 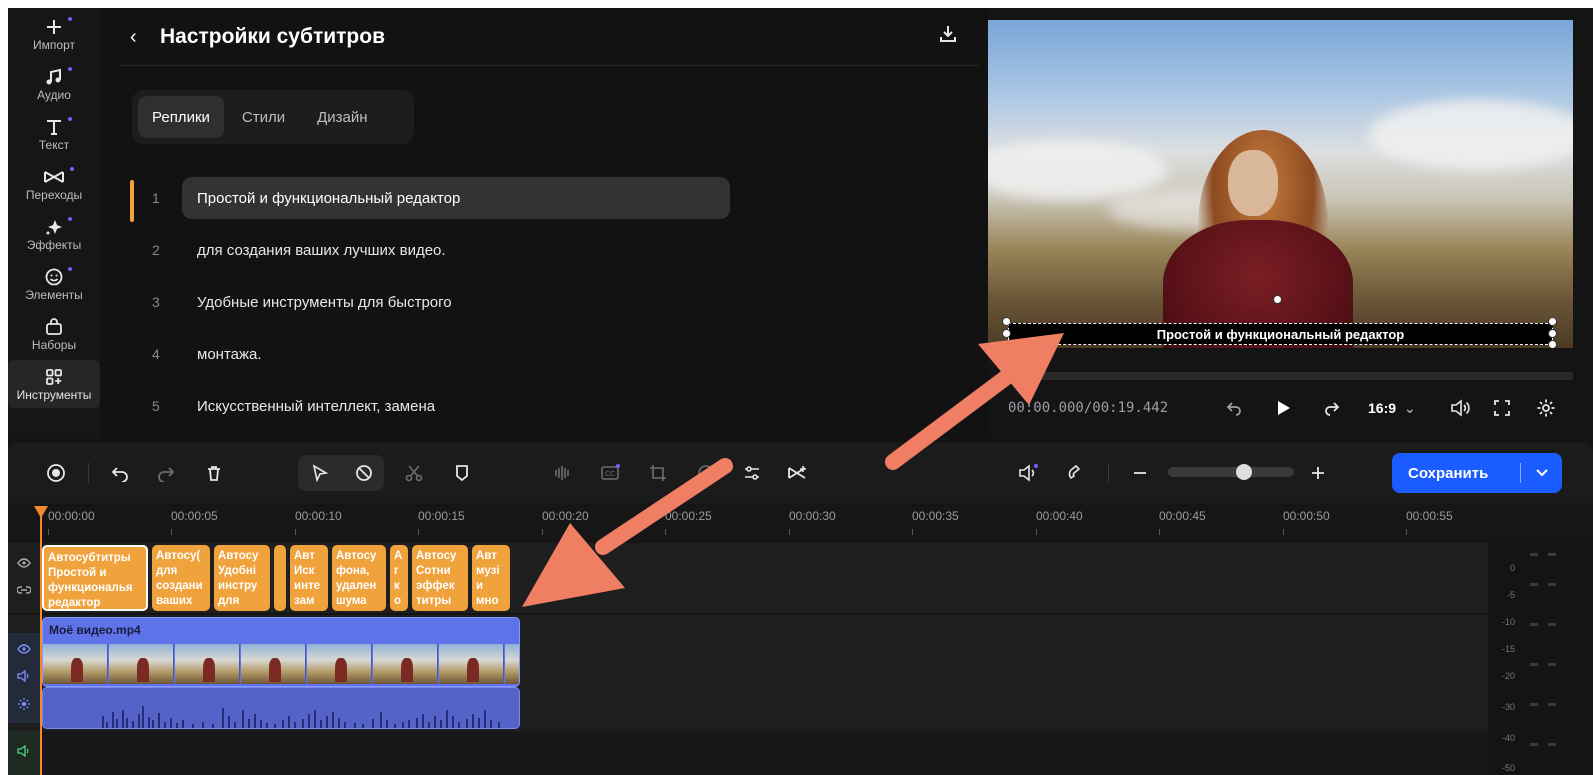 What do you see at coordinates (462, 473) in the screenshot?
I see `marker-icon` at bounding box center [462, 473].